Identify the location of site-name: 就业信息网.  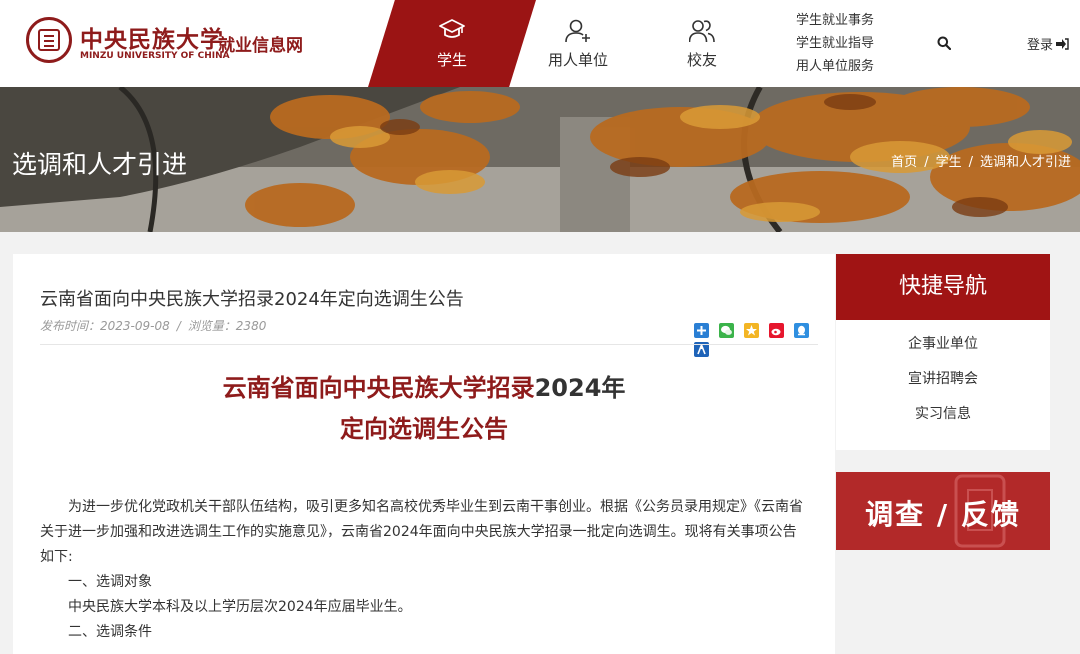
(260, 43).